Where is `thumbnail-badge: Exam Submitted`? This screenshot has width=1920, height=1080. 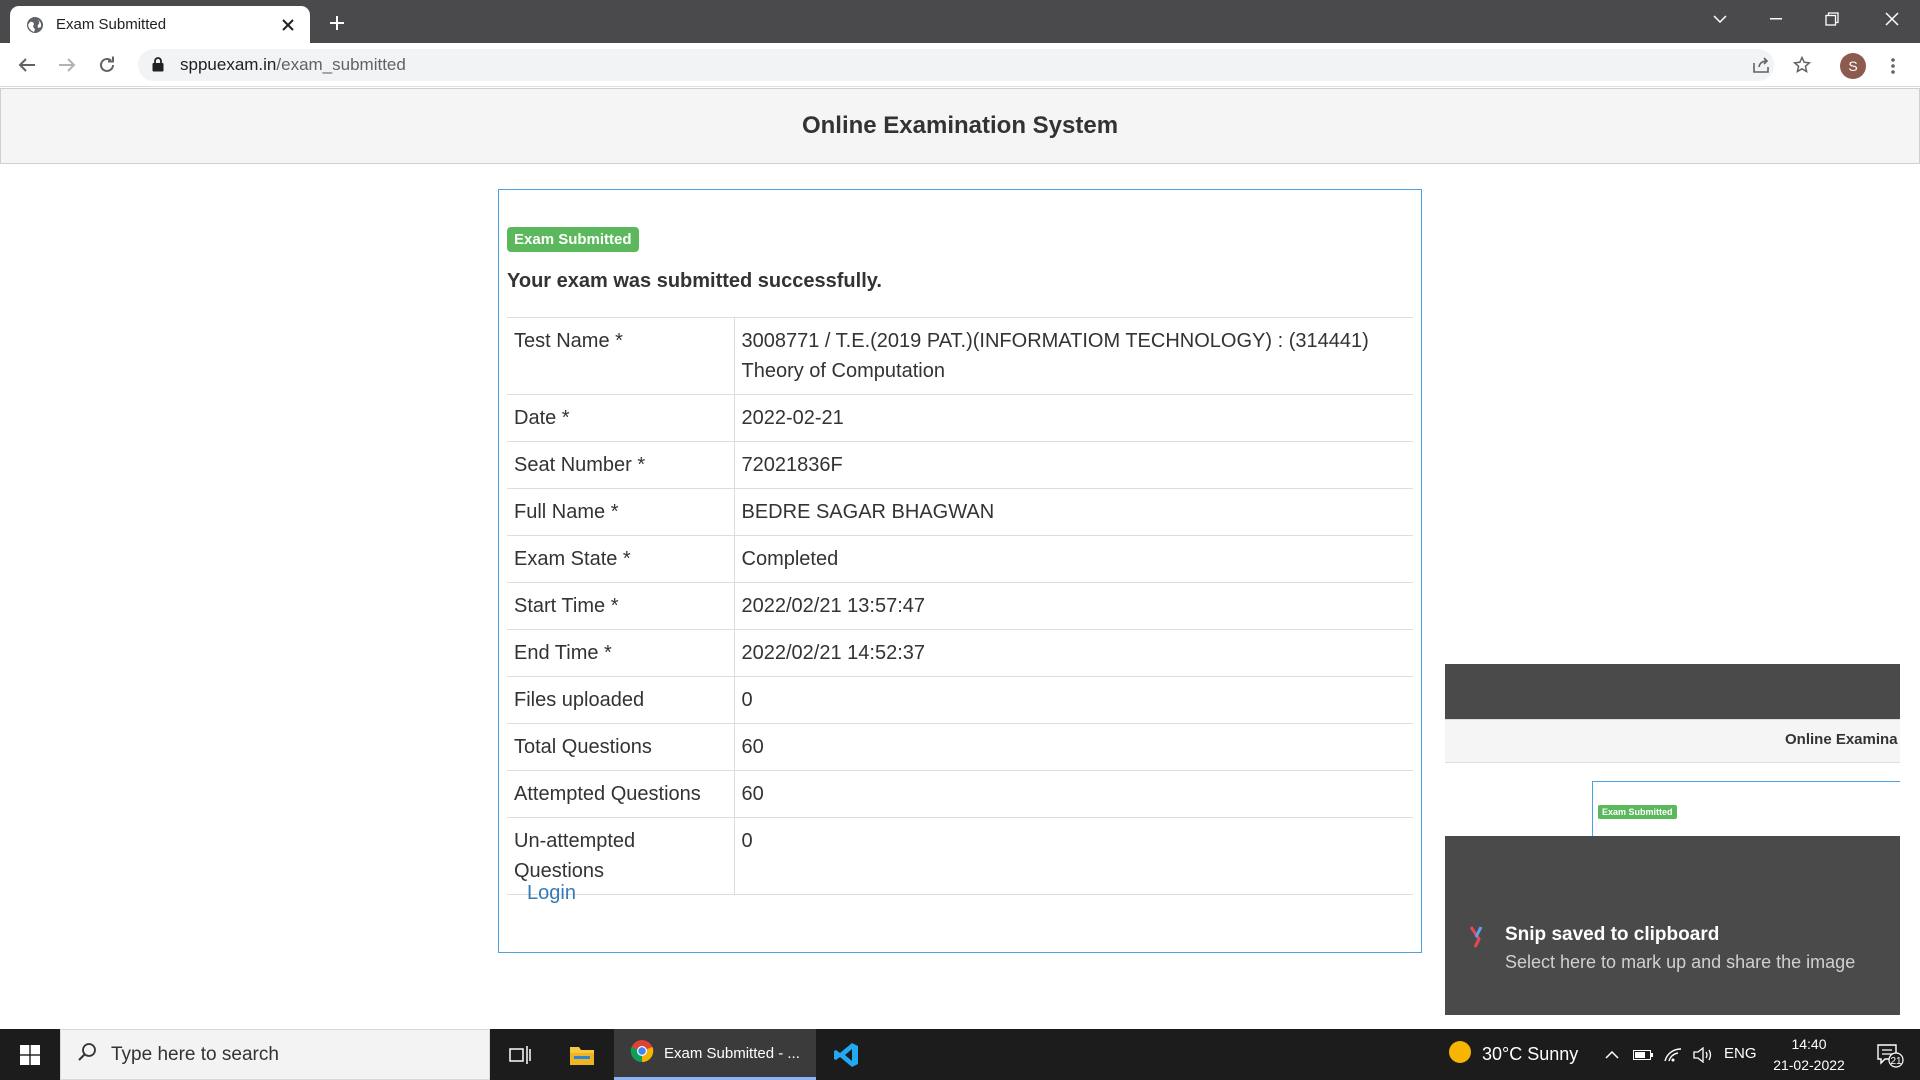 thumbnail-badge: Exam Submitted is located at coordinates (1637, 812).